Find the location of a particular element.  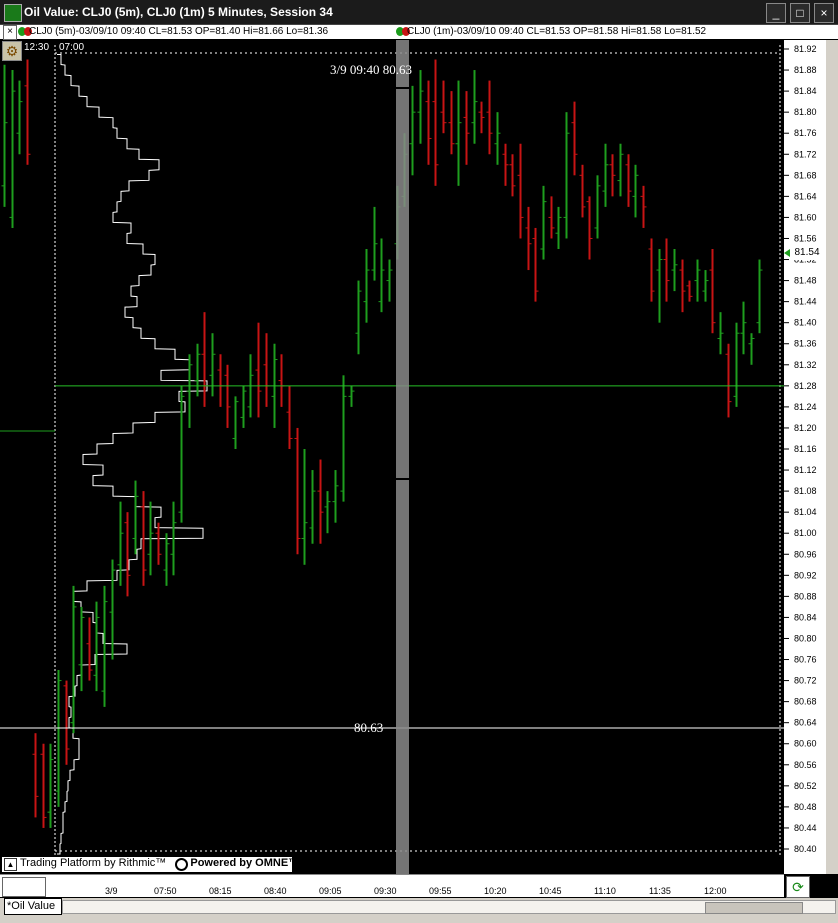

price-tick-label: 80.96 is located at coordinates (805, 554).